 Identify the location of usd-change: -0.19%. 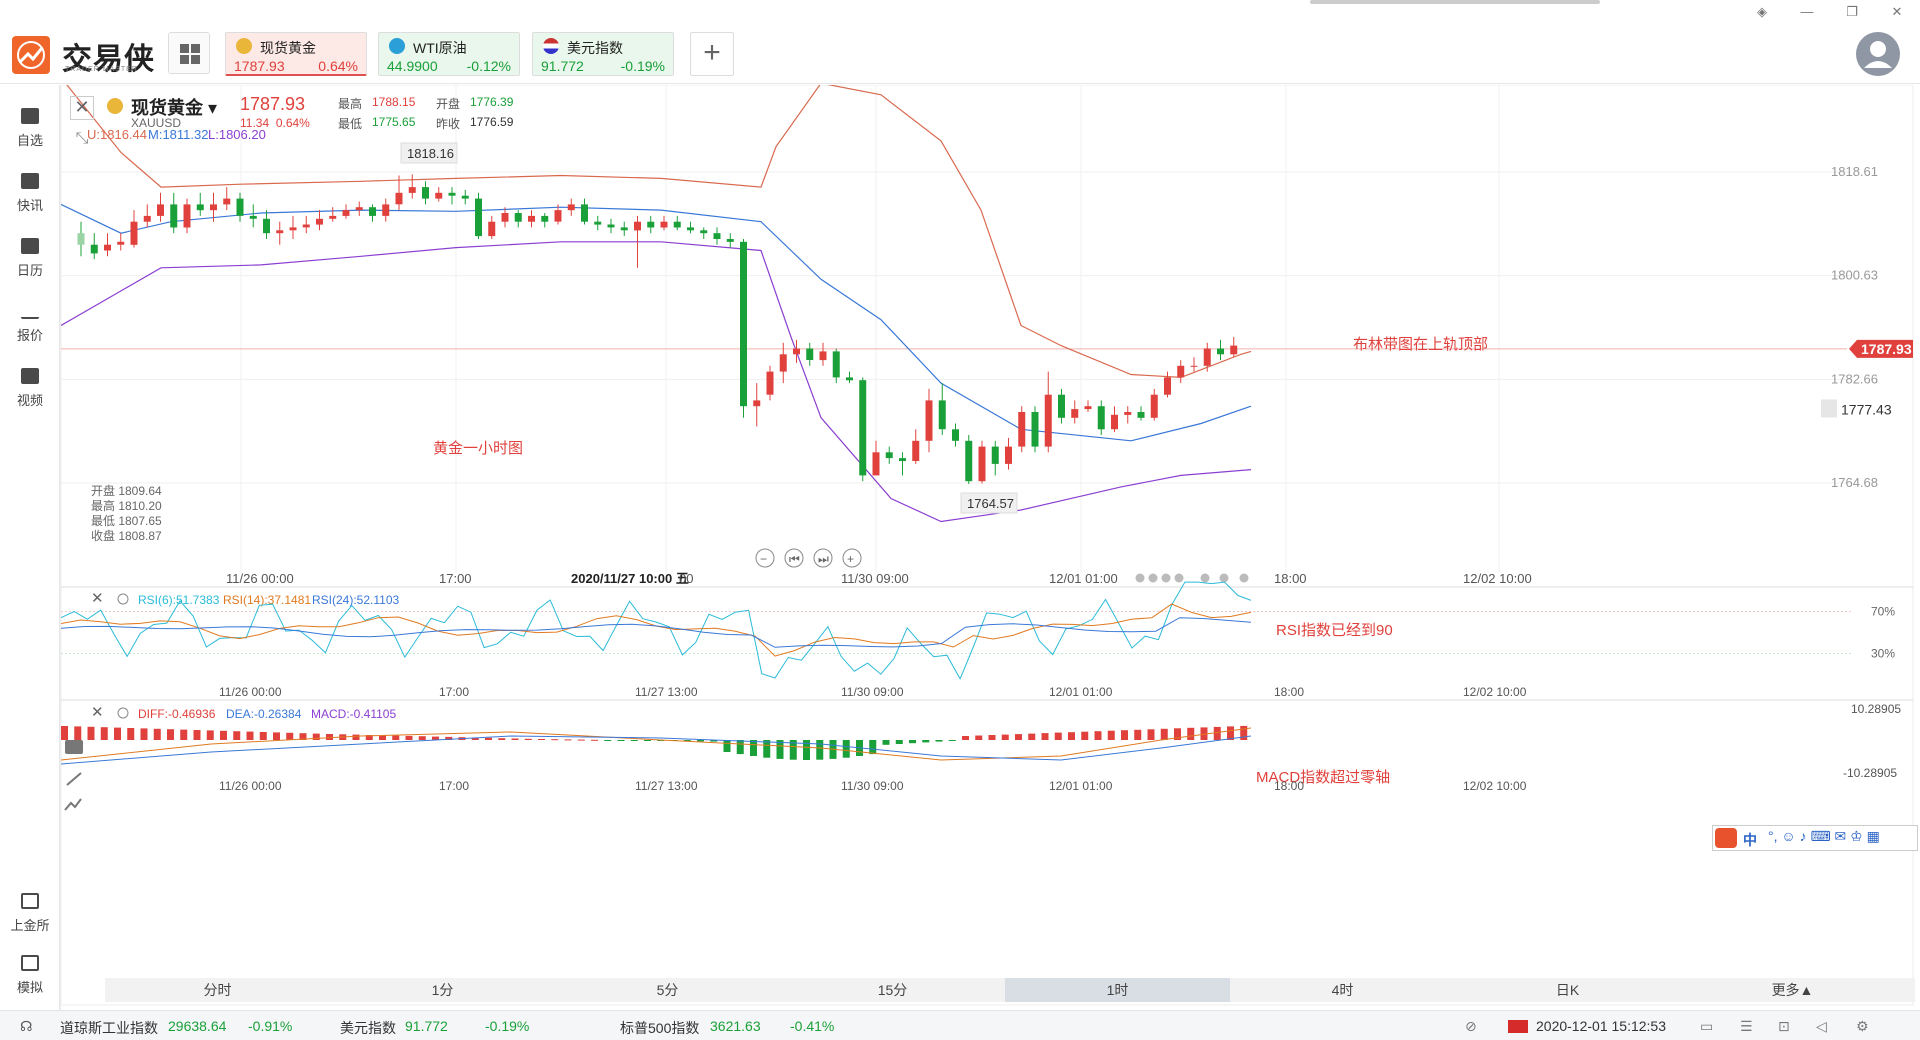
(507, 1026).